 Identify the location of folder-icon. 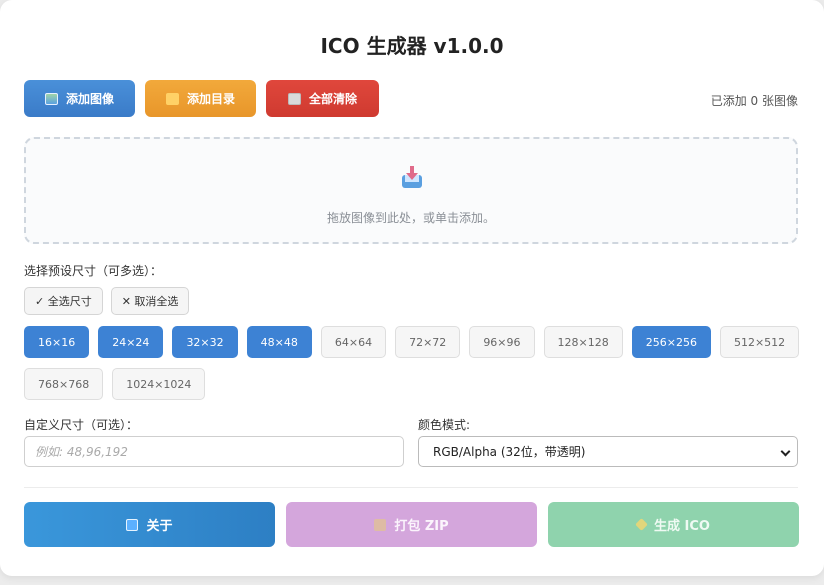
(172, 98).